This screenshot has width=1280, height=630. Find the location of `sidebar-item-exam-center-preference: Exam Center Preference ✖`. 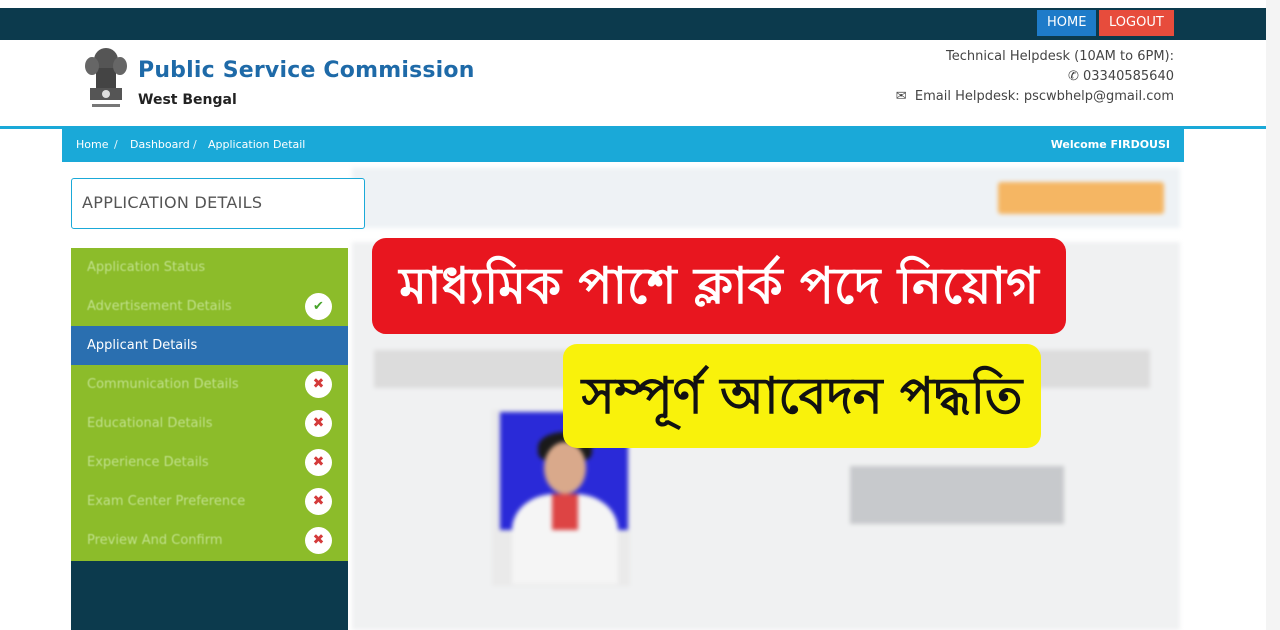

sidebar-item-exam-center-preference: Exam Center Preference ✖ is located at coordinates (209, 501).